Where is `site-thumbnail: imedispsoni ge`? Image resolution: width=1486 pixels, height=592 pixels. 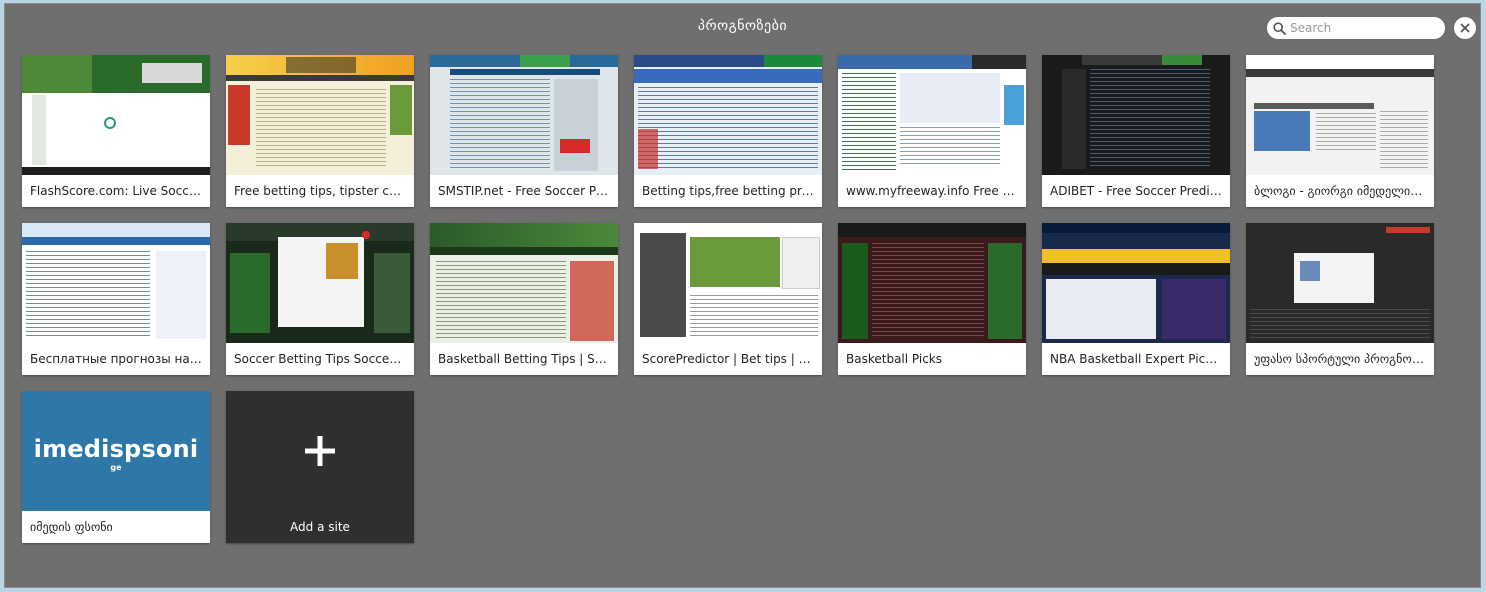
site-thumbnail: imedispsoni ge is located at coordinates (116, 451).